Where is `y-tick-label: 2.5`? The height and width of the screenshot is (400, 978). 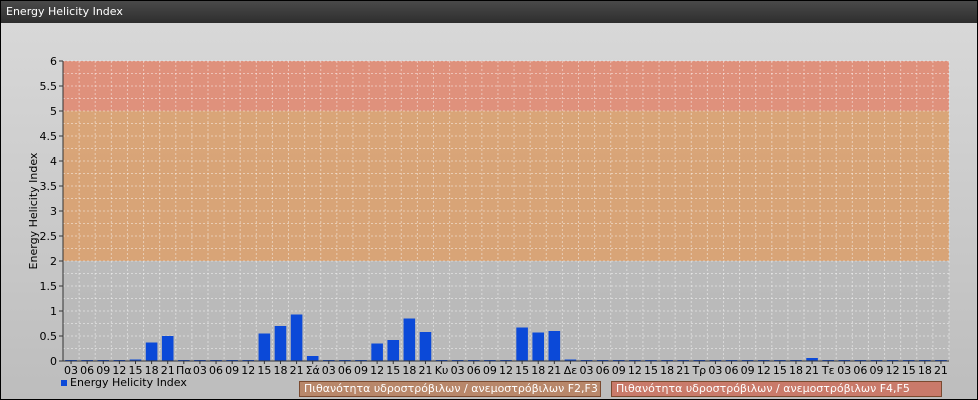
y-tick-label: 2.5 is located at coordinates (49, 236).